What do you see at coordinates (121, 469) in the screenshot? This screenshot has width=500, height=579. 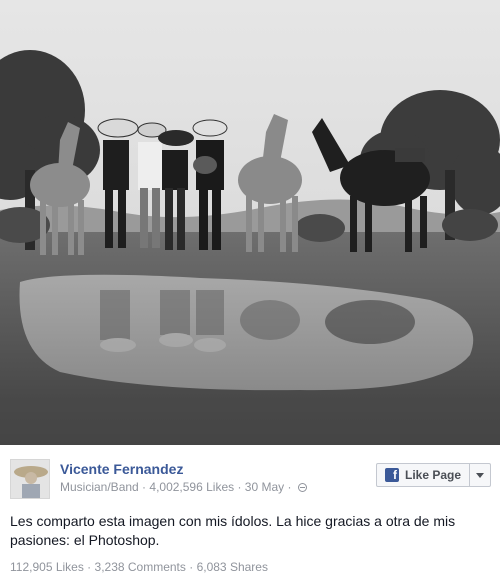 I see `page-name-link: Vicente Fernandez` at bounding box center [121, 469].